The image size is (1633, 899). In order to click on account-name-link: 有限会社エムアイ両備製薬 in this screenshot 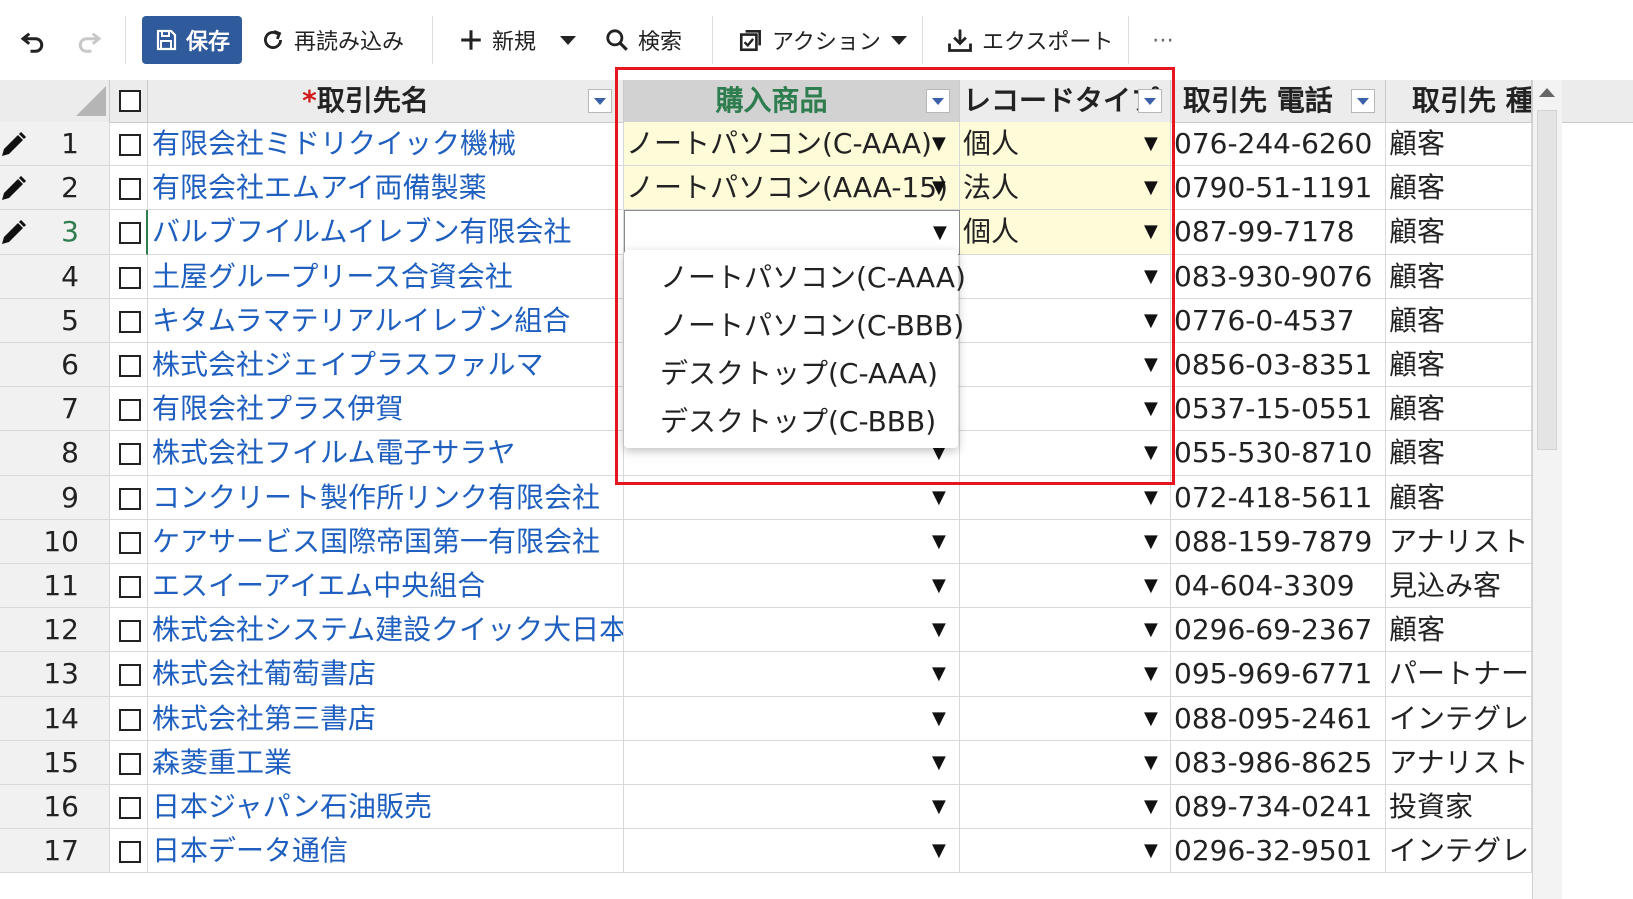, I will do `click(386, 188)`.